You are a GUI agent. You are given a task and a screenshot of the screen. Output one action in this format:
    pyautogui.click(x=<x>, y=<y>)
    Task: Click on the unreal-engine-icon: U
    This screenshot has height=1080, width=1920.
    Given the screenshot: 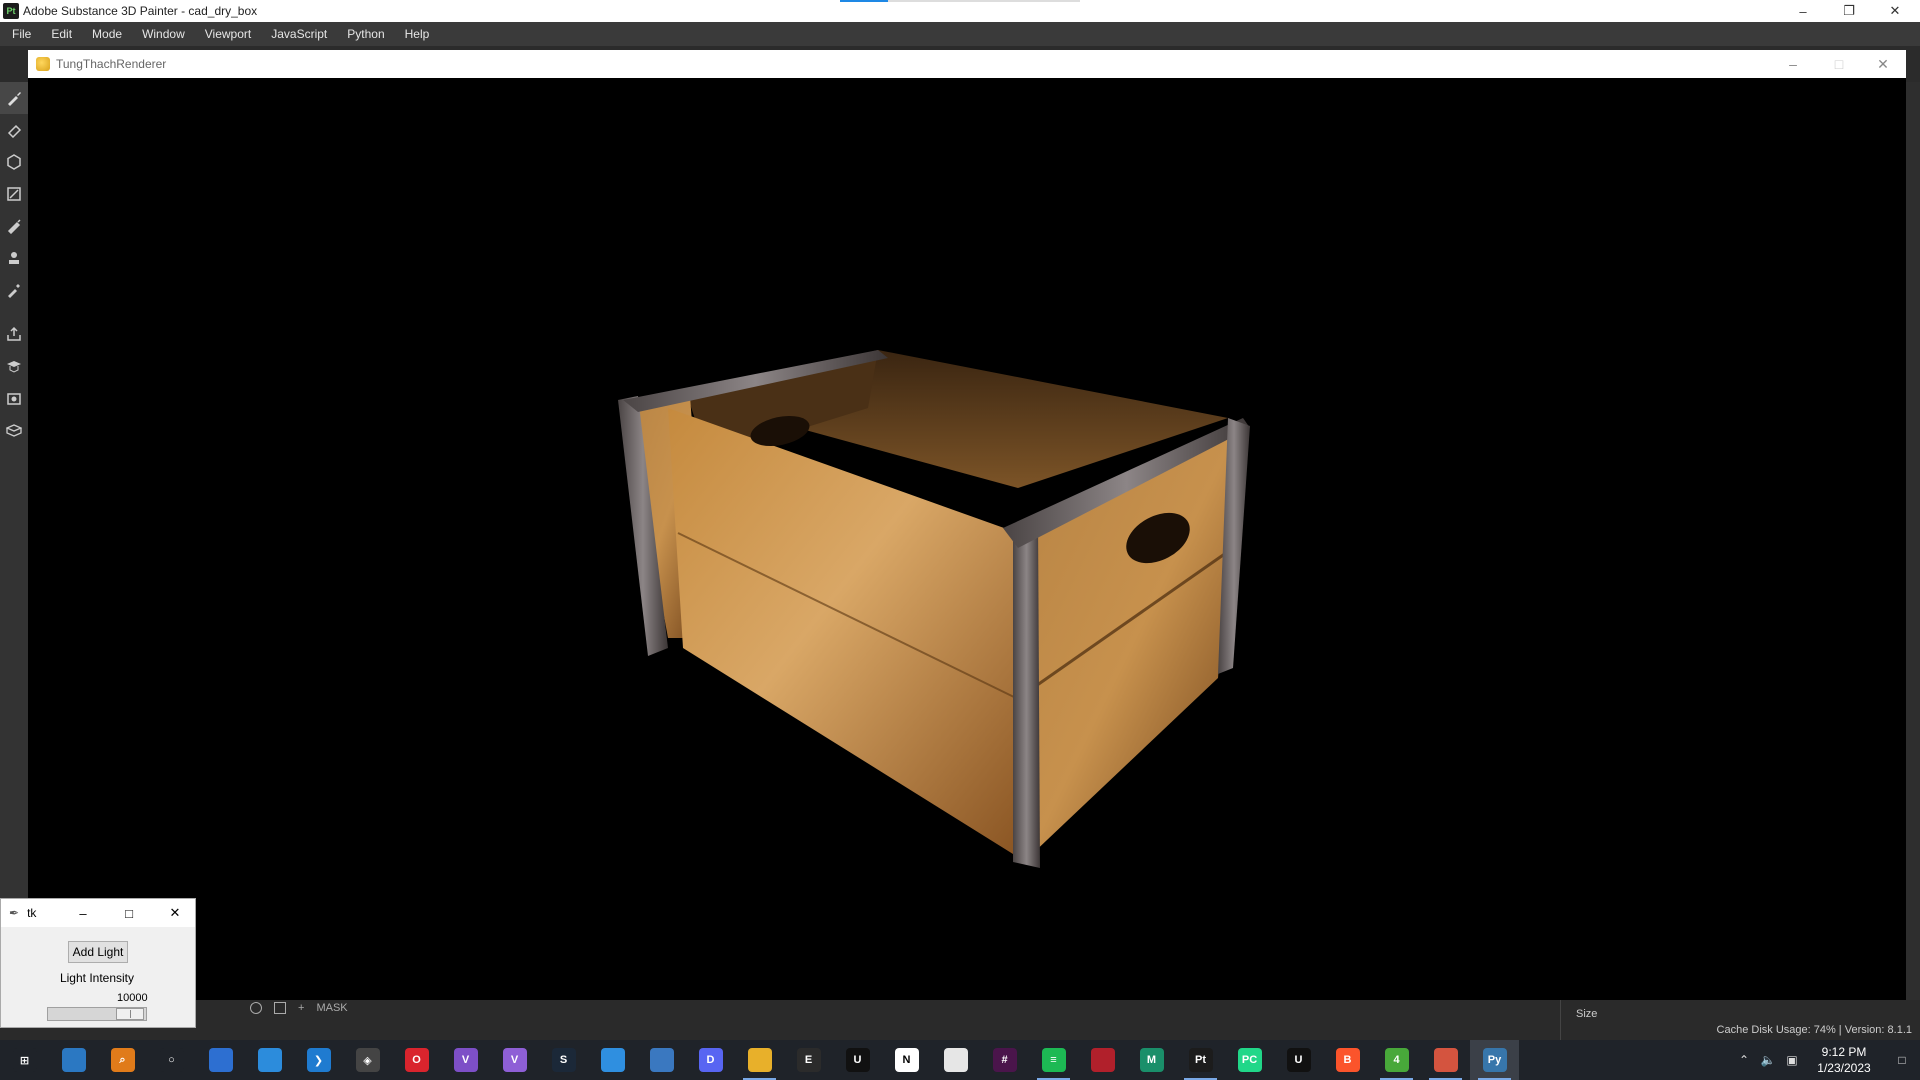 What is the action you would take?
    pyautogui.click(x=1298, y=1060)
    